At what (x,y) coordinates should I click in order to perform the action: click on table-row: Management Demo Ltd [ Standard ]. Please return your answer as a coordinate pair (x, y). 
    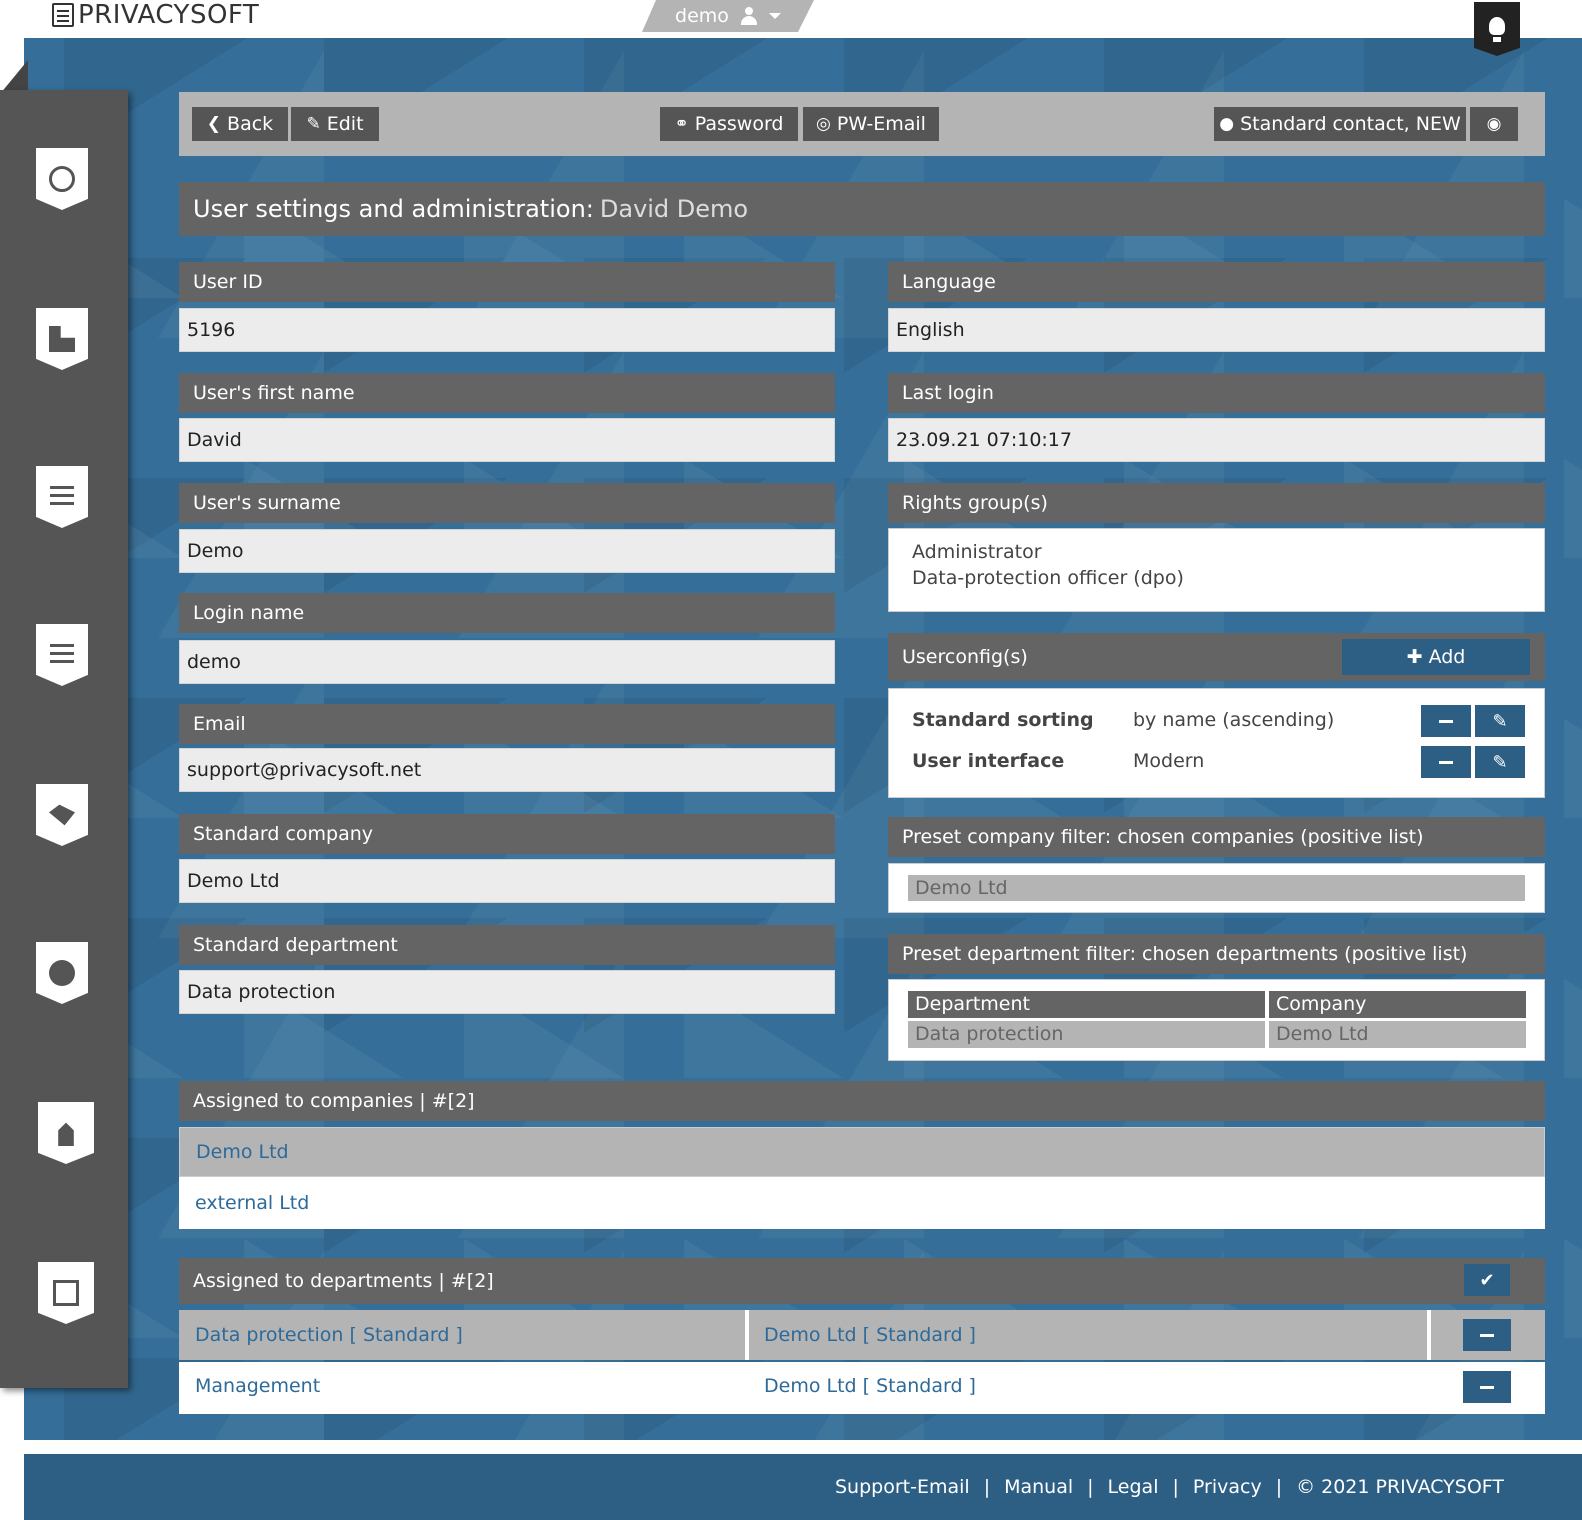
    Looking at the image, I should click on (862, 1388).